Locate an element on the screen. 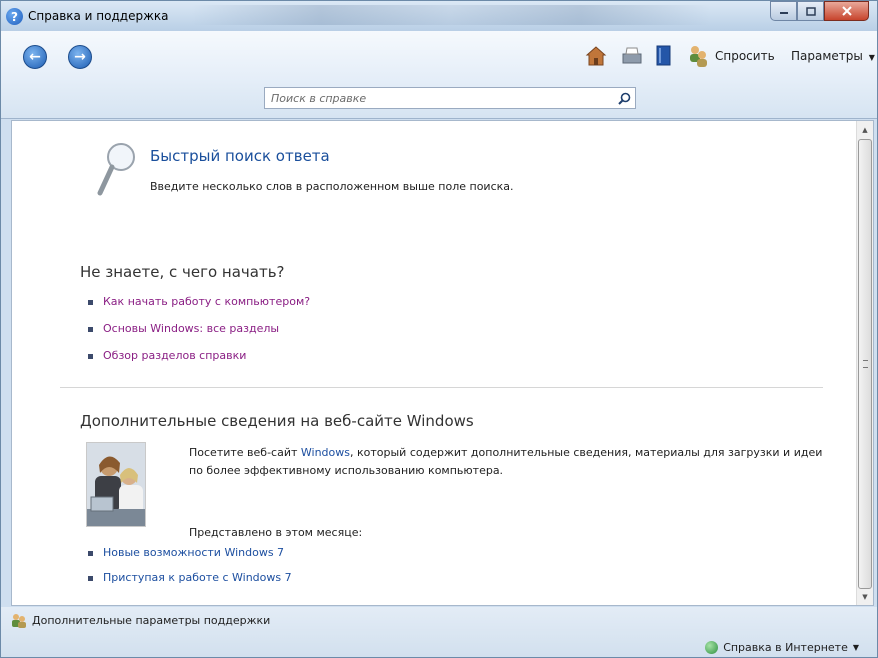 This screenshot has width=878, height=658. minimize-icon is located at coordinates (783, 13).